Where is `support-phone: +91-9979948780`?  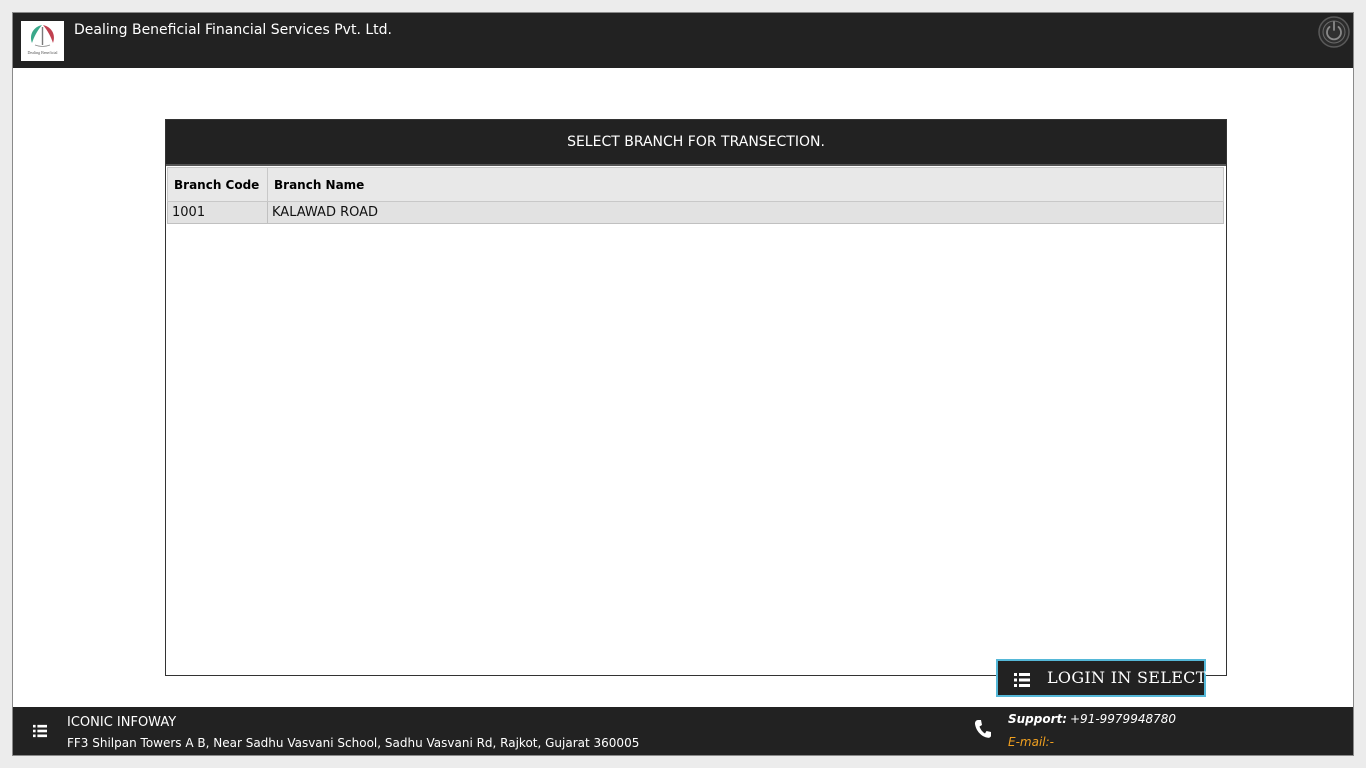 support-phone: +91-9979948780 is located at coordinates (1123, 719).